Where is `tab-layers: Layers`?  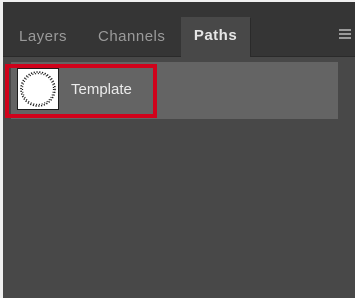 tab-layers: Layers is located at coordinates (43, 39).